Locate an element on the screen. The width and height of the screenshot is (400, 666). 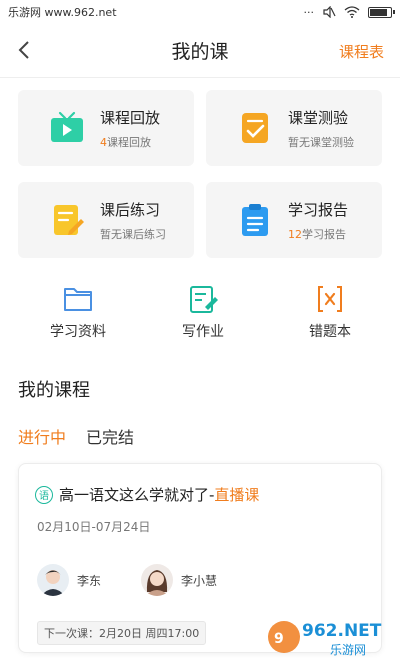
card-course-replay: 课程回放 4课程回放 is located at coordinates (106, 128).